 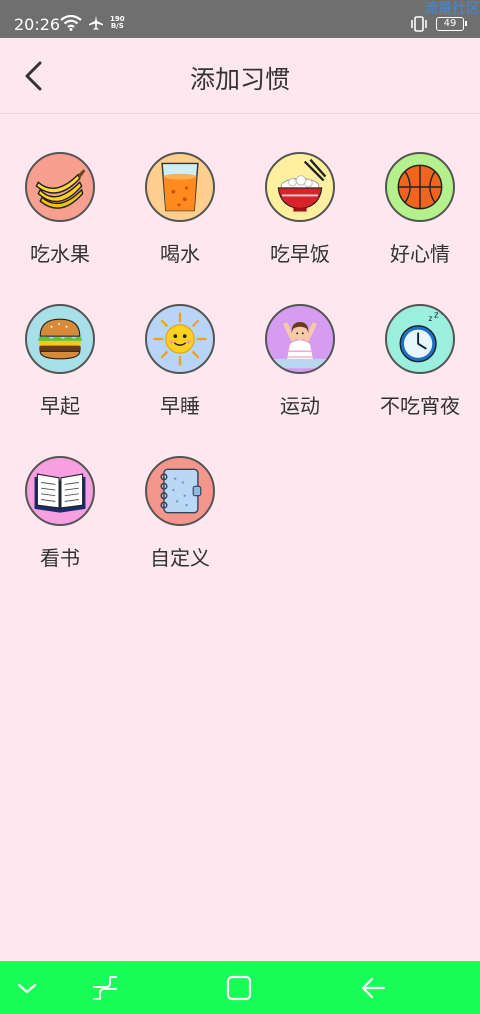 I want to click on habit-drink-water: 喝水, so click(x=180, y=222).